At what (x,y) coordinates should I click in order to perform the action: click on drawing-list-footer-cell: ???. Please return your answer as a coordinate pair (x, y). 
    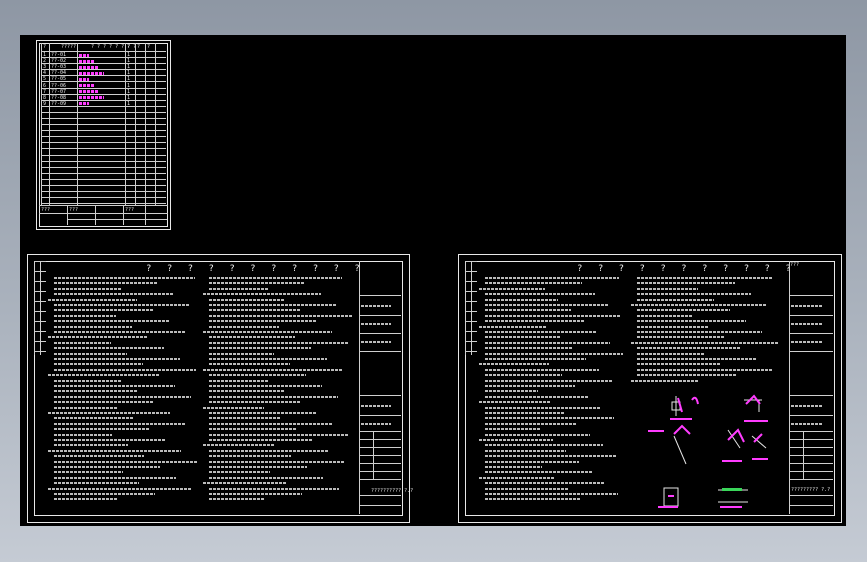
    Looking at the image, I should click on (130, 210).